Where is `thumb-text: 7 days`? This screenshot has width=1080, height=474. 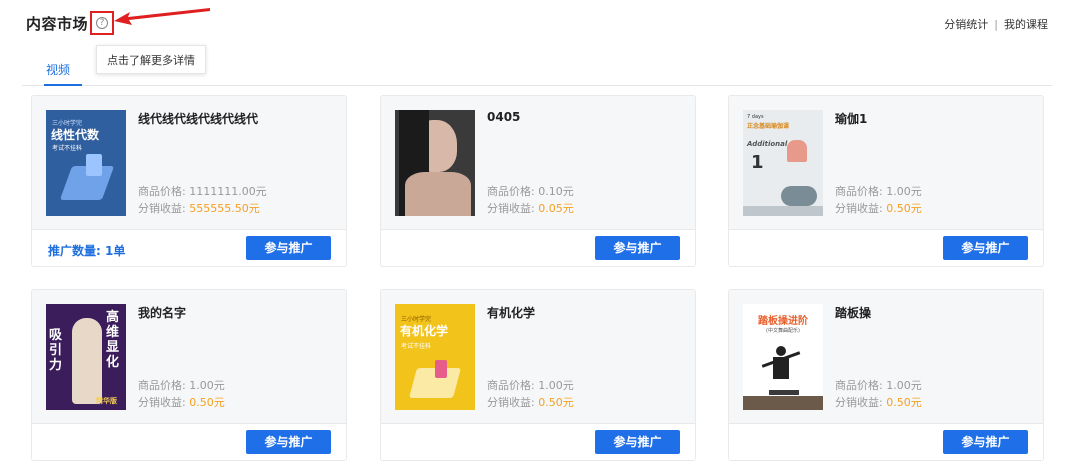
thumb-text: 7 days is located at coordinates (755, 117).